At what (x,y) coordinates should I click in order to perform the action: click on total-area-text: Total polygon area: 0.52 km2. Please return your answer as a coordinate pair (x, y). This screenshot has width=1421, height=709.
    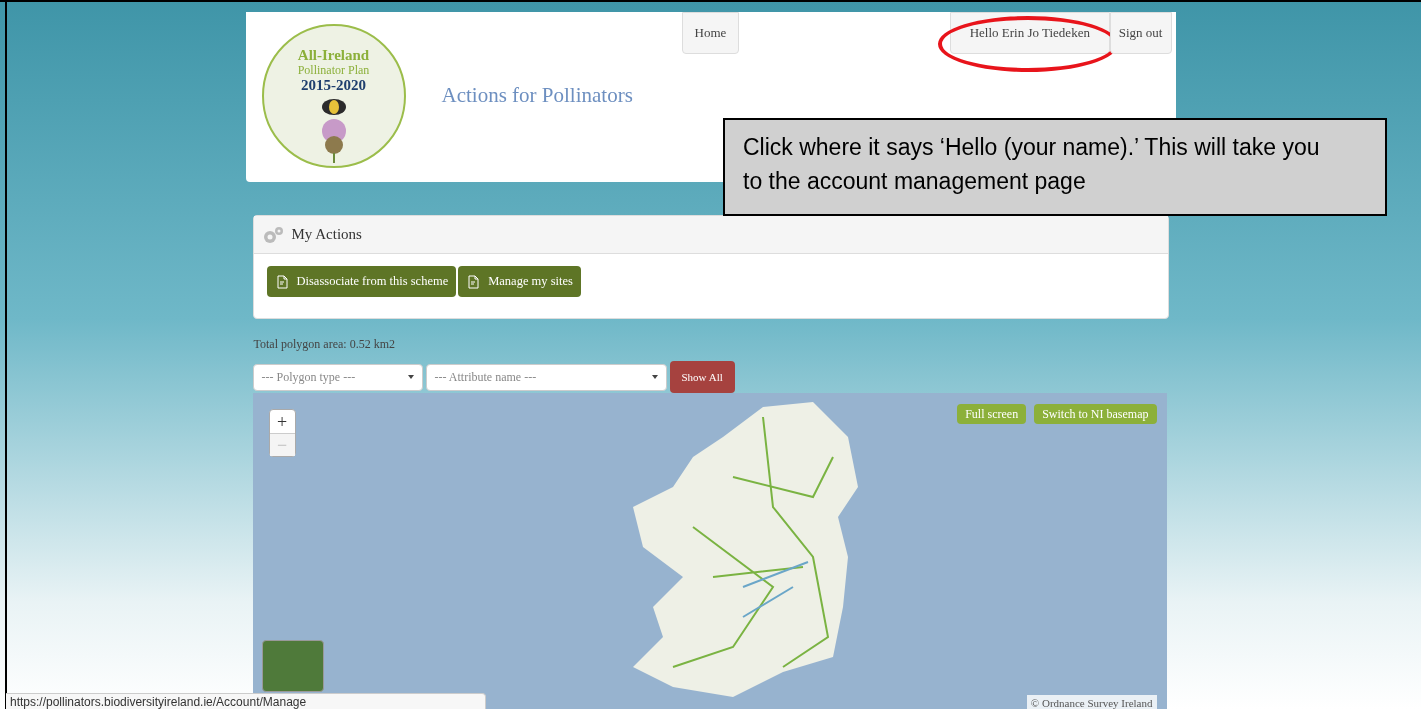
    Looking at the image, I should click on (324, 344).